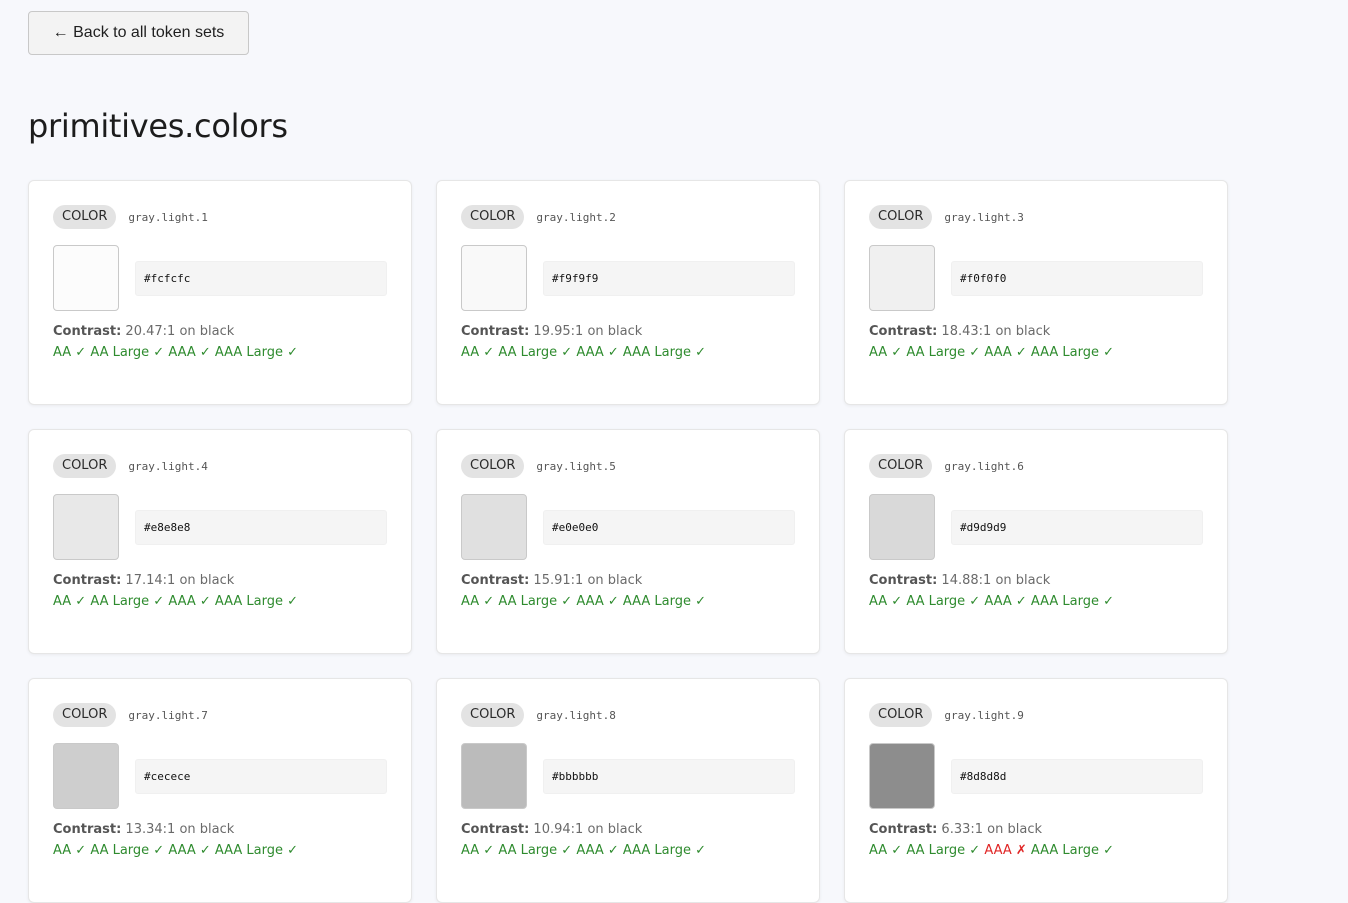 The height and width of the screenshot is (903, 1348). Describe the element at coordinates (576, 466) in the screenshot. I see `token-name: gray.light.5` at that location.